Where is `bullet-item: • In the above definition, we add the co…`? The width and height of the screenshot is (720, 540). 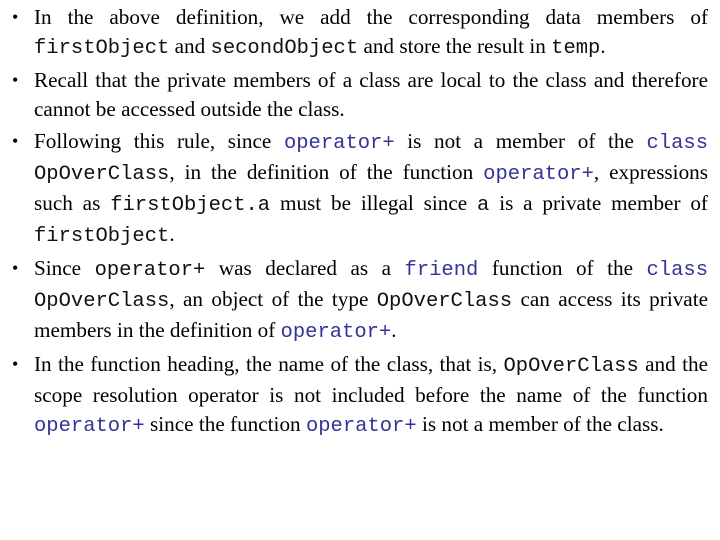 bullet-item: • In the above definition, we add the co… is located at coordinates (359, 33).